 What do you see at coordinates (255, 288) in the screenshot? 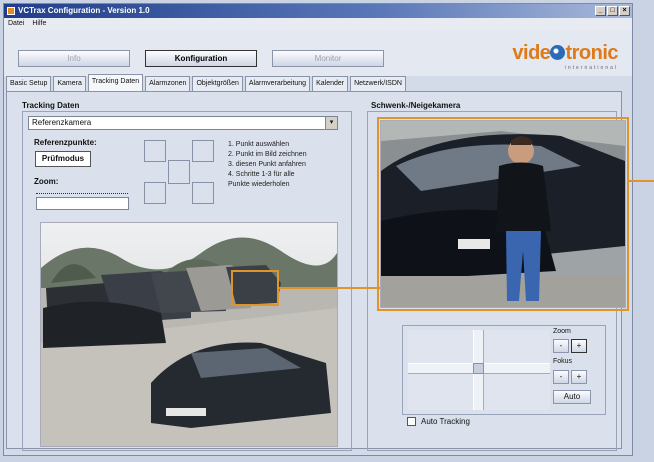
I see `tracked-object-highlight` at bounding box center [255, 288].